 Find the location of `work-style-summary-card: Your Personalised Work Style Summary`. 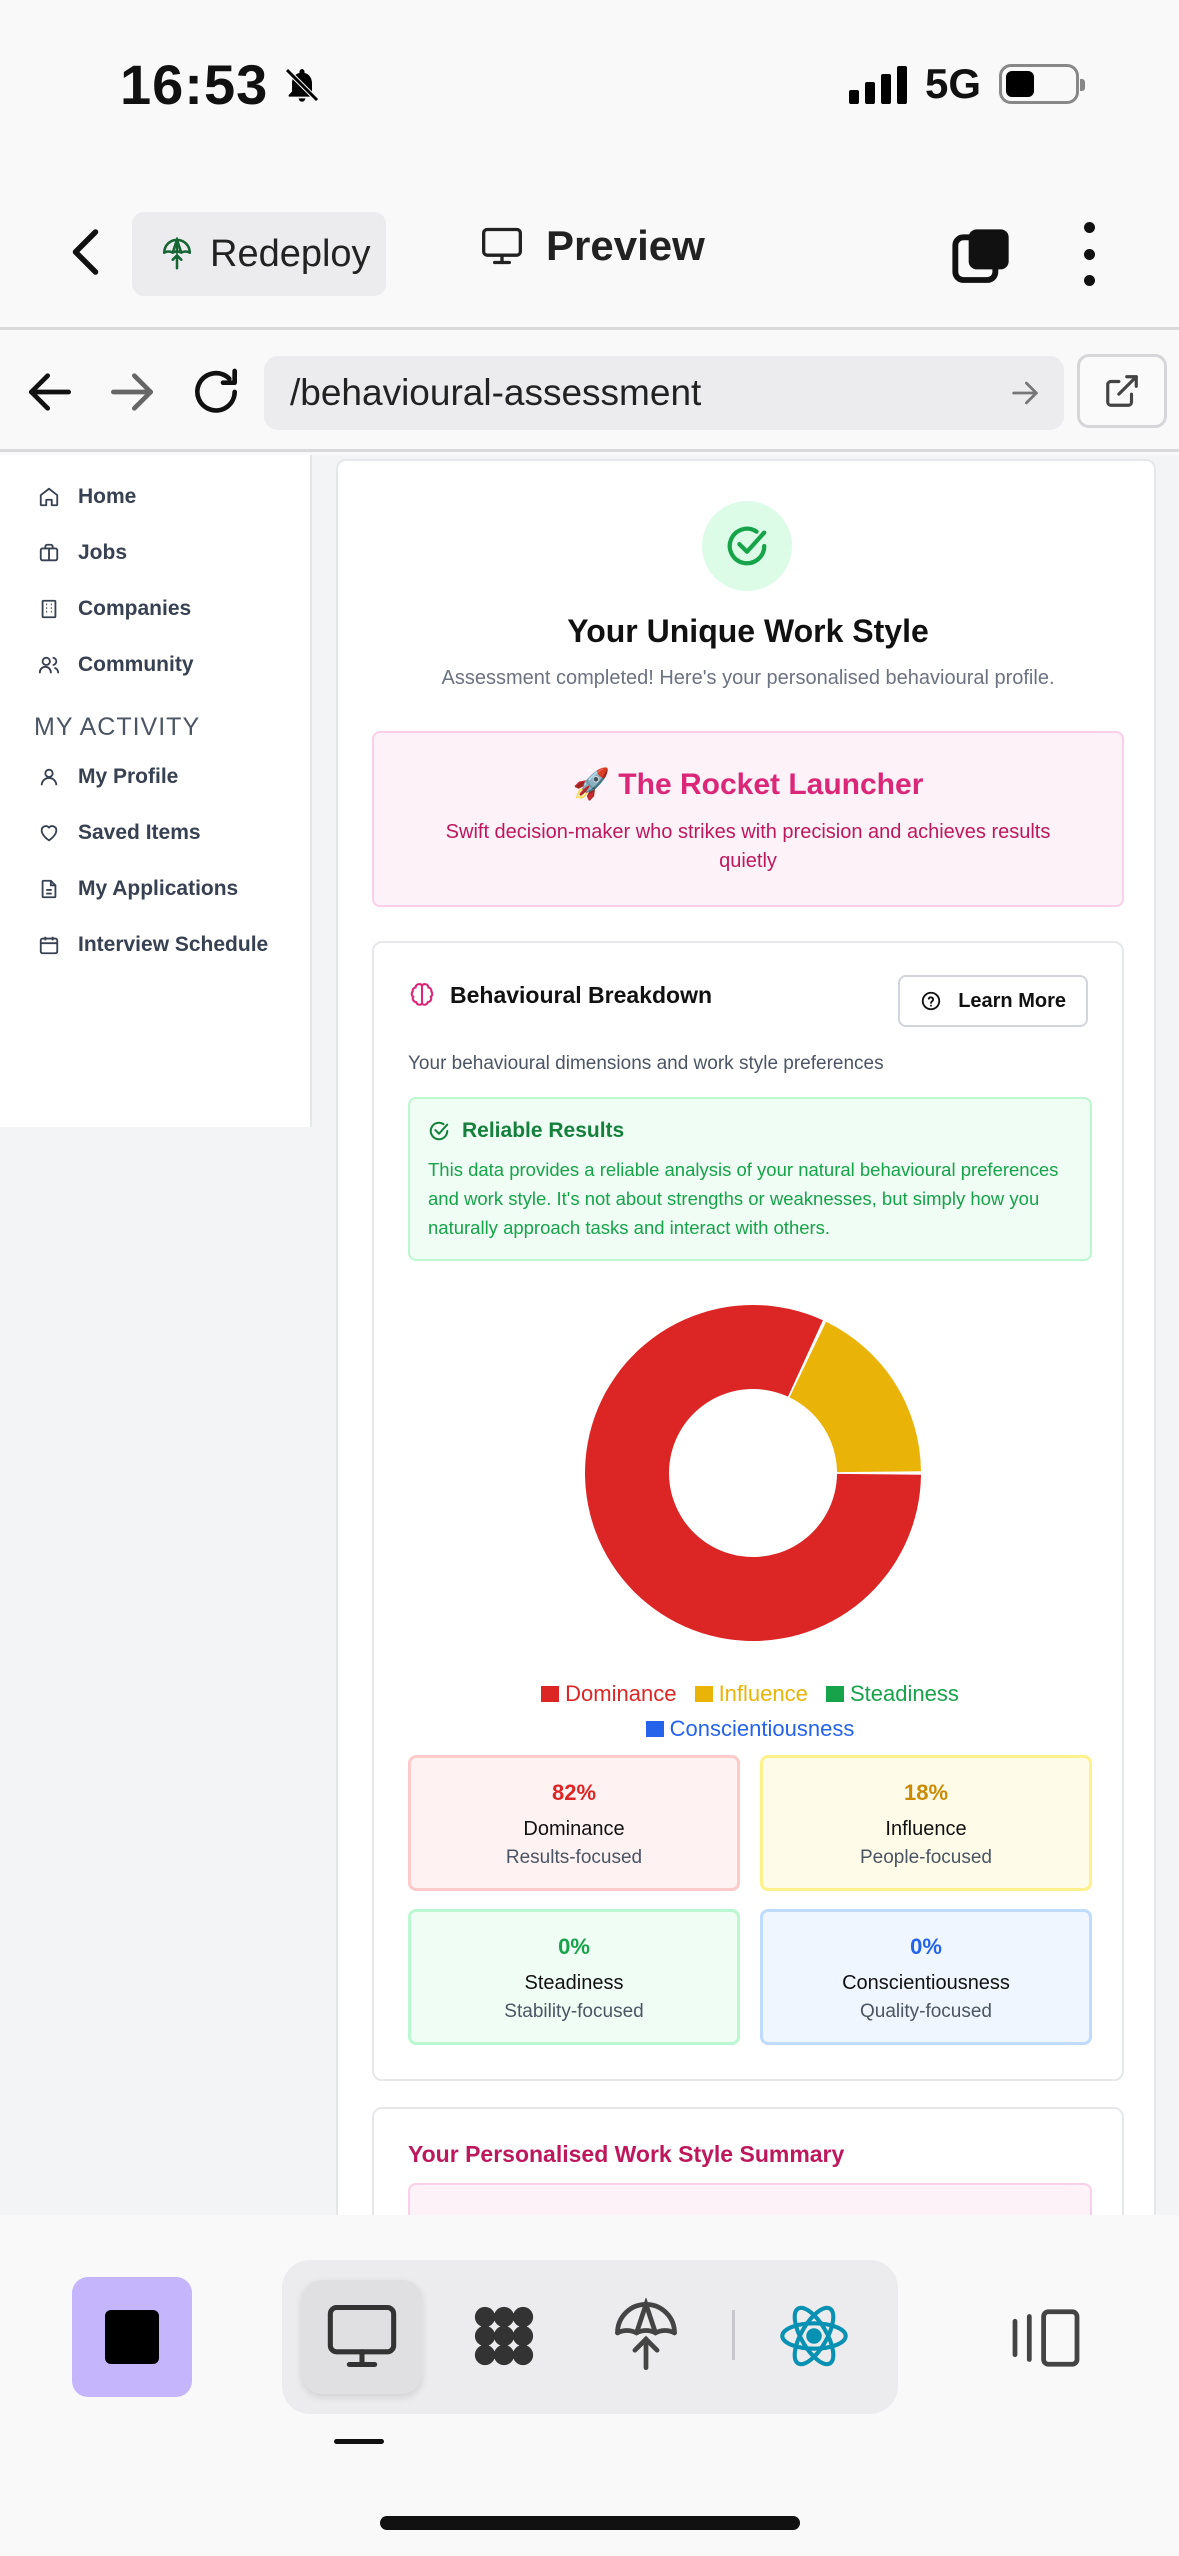

work-style-summary-card: Your Personalised Work Style Summary is located at coordinates (748, 2161).